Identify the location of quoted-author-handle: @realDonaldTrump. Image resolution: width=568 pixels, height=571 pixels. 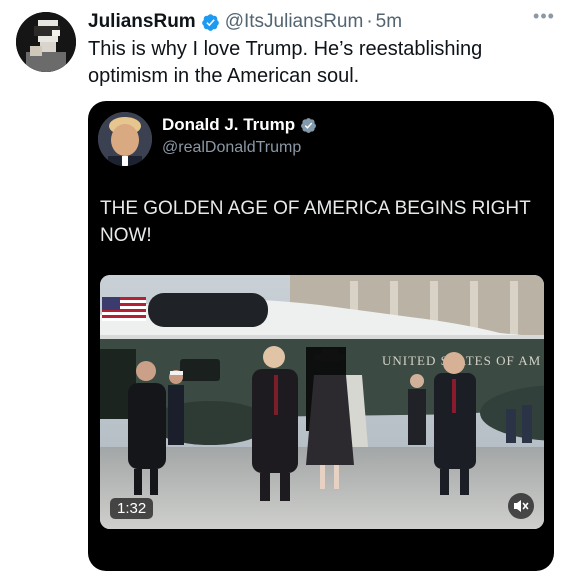
(231, 148).